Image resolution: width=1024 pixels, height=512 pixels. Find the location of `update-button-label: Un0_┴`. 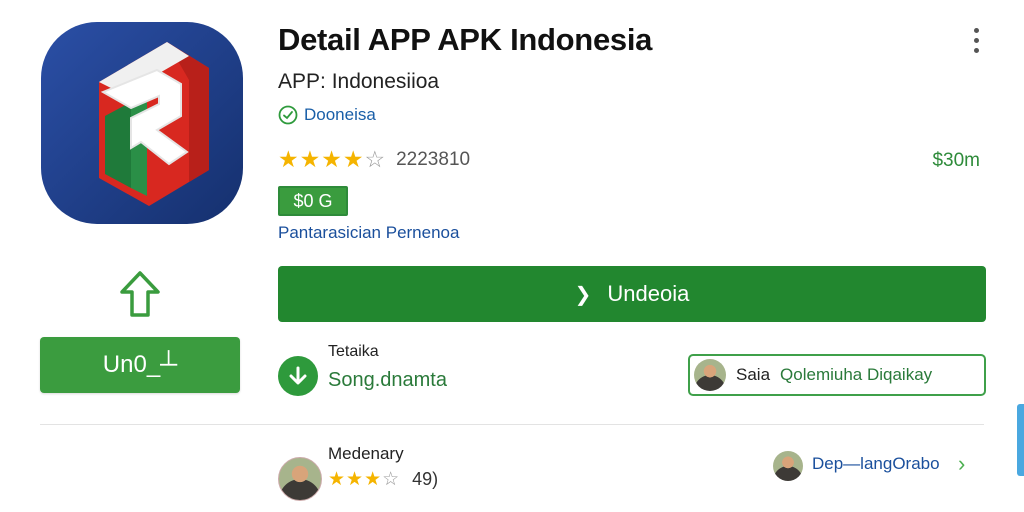

update-button-label: Un0_┴ is located at coordinates (140, 364).